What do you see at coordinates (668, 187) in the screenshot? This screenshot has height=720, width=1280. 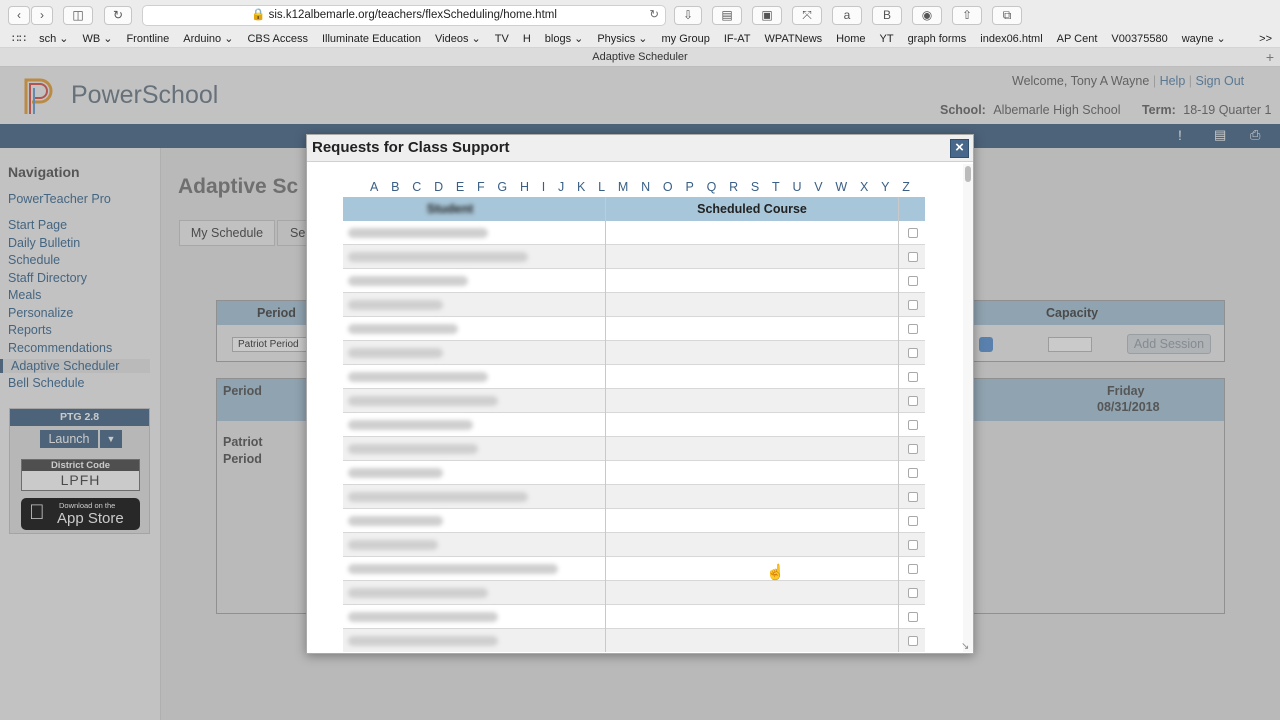 I see `letter-filter-o: O` at bounding box center [668, 187].